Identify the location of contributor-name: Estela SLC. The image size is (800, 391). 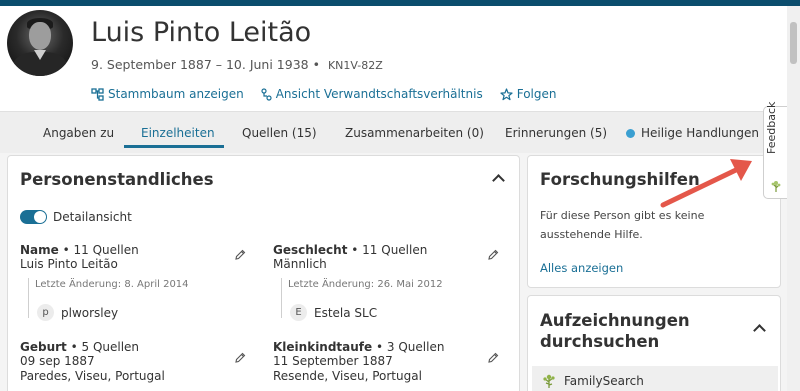
(346, 312).